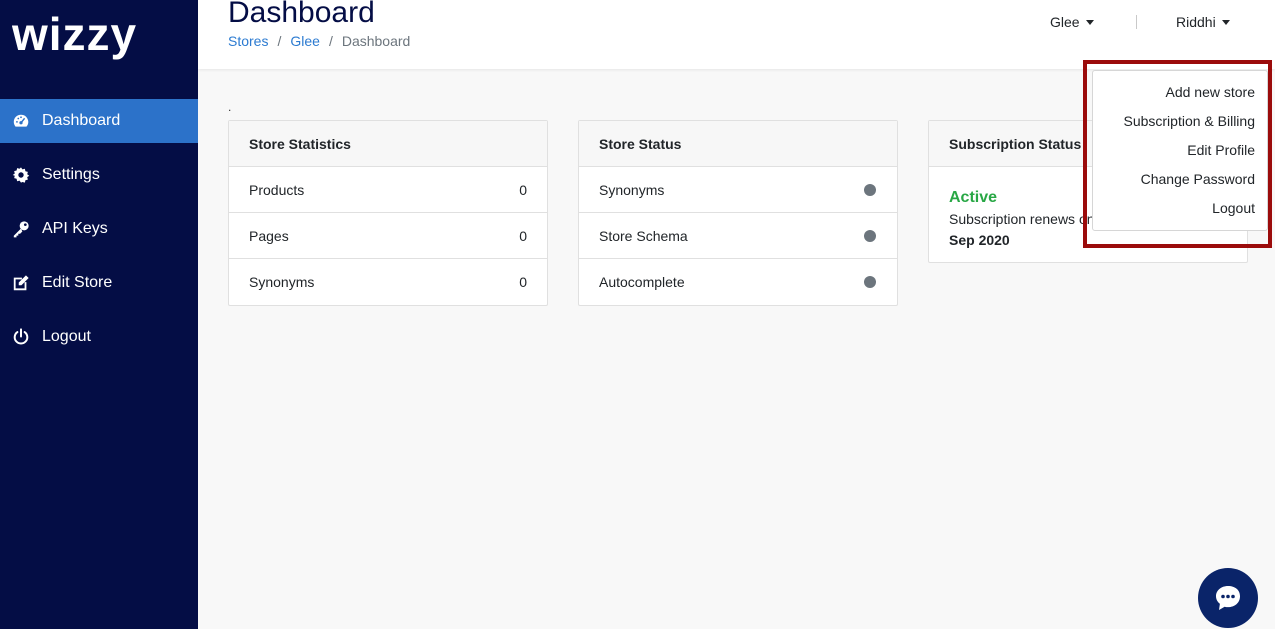 This screenshot has width=1275, height=629. I want to click on chat-bubble-icon, so click(1228, 598).